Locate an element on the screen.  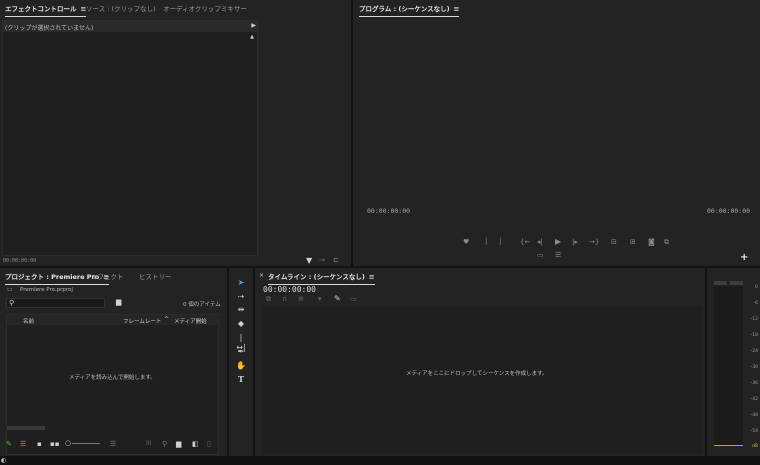
close-icon: × is located at coordinates (261, 275).